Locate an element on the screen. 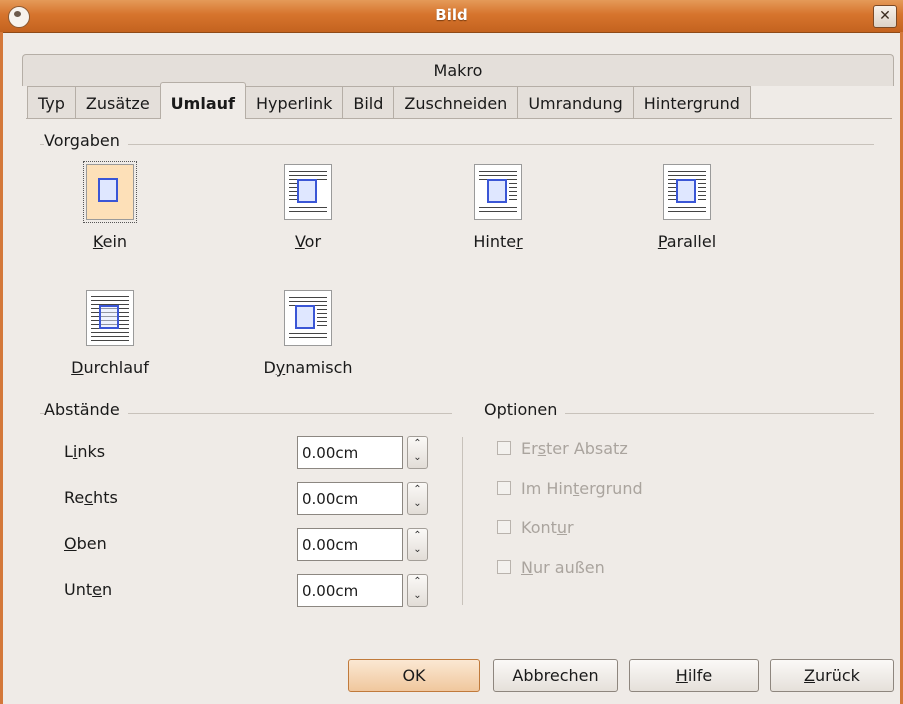  tab-bild: Bild is located at coordinates (368, 102).